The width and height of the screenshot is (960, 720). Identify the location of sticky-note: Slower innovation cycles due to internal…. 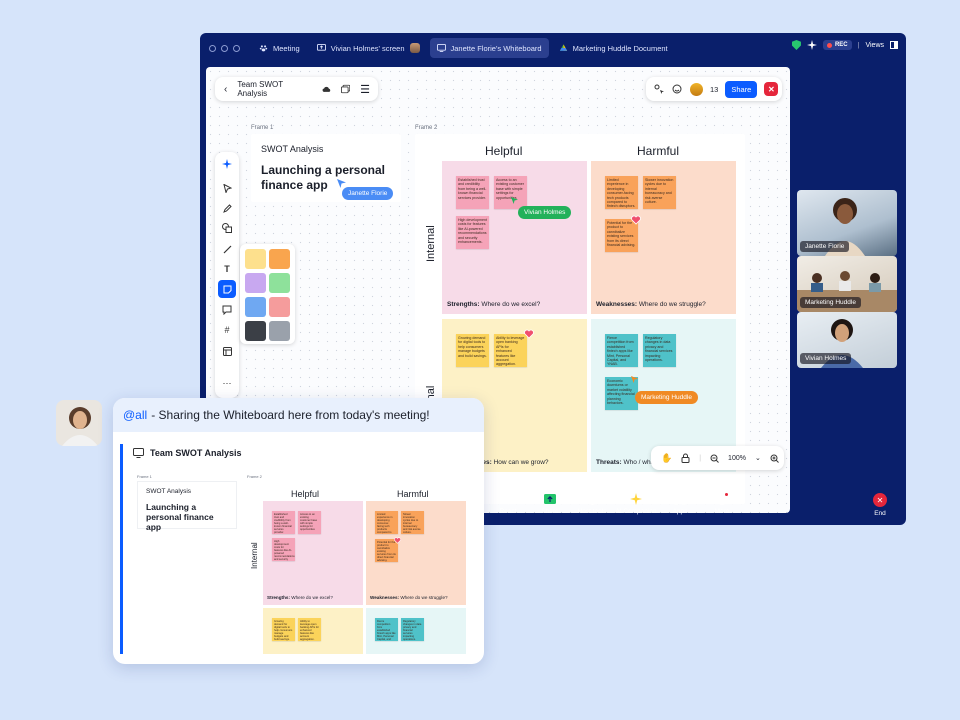
(659, 192).